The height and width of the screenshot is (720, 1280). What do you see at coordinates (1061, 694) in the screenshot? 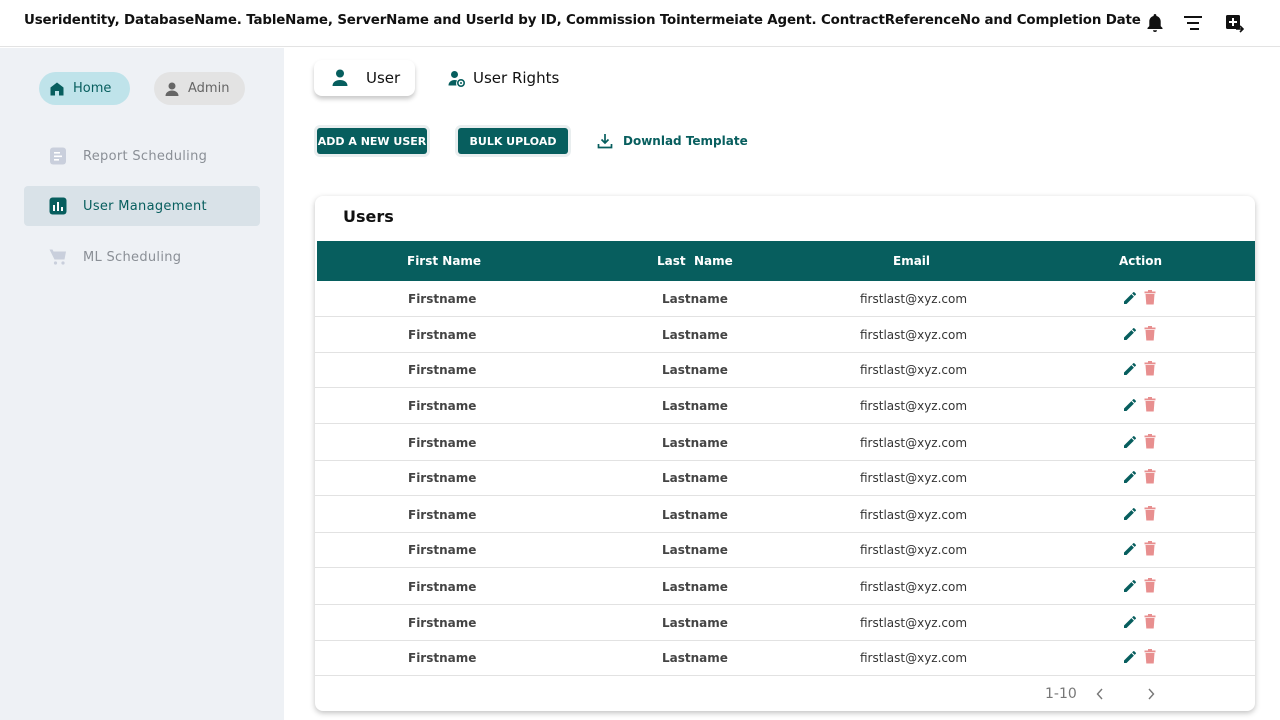
I see `pagination-range: 1-10` at bounding box center [1061, 694].